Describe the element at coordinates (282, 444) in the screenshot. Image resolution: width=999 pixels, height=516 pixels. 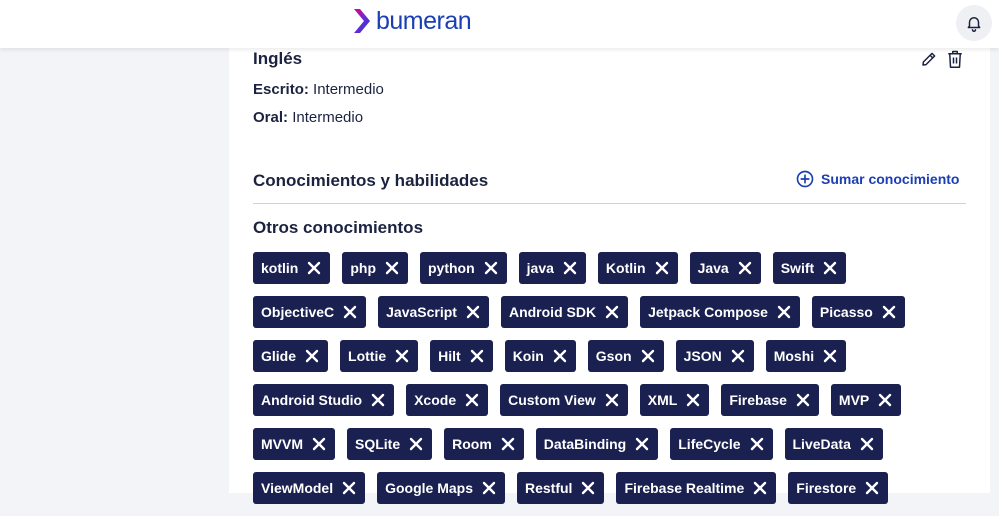
I see `skill-chip-label: MVVM` at that location.